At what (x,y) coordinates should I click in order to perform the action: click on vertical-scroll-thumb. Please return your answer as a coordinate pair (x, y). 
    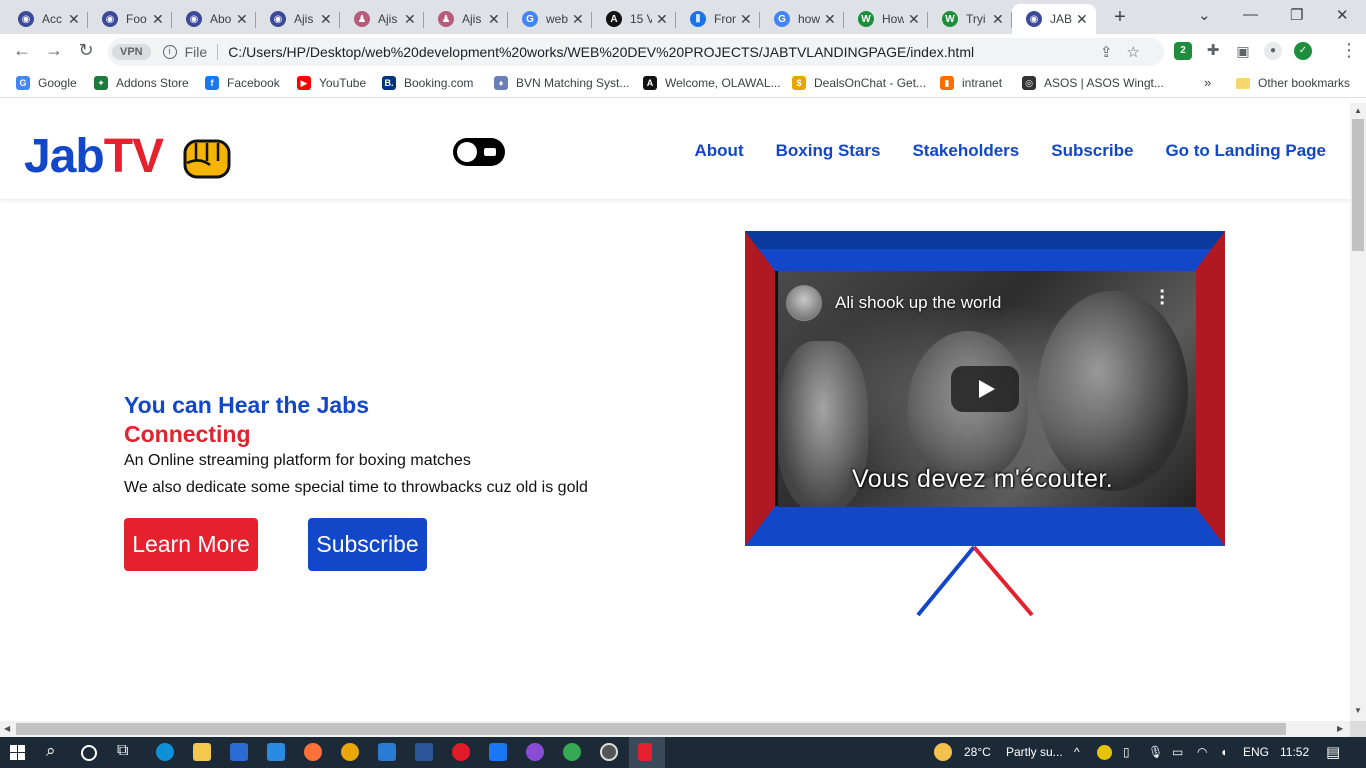
    Looking at the image, I should click on (1358, 185).